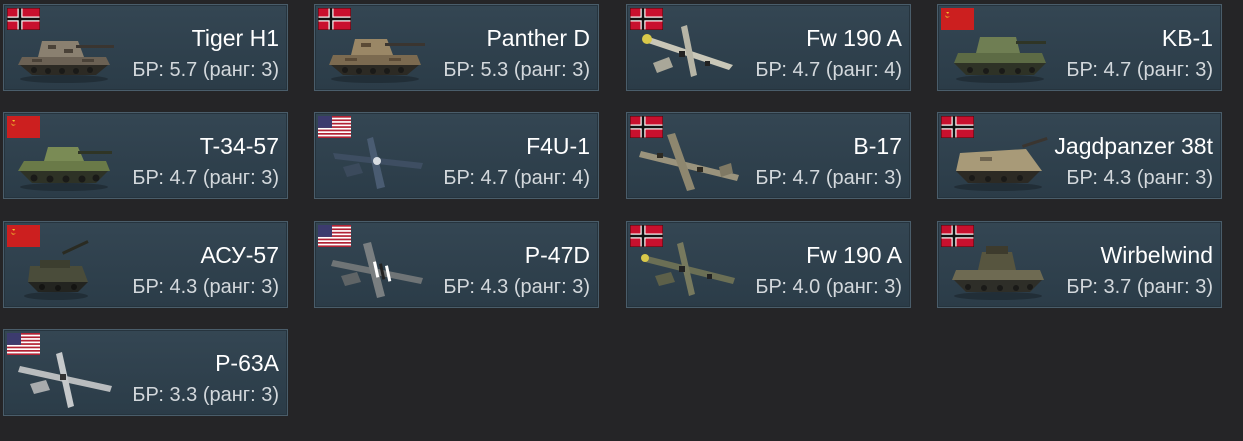 Image resolution: width=1243 pixels, height=441 pixels. Describe the element at coordinates (456, 264) in the screenshot. I see `vehicle-card-p-47d: P-47D БР: 4.3 (ранг: 3)` at that location.